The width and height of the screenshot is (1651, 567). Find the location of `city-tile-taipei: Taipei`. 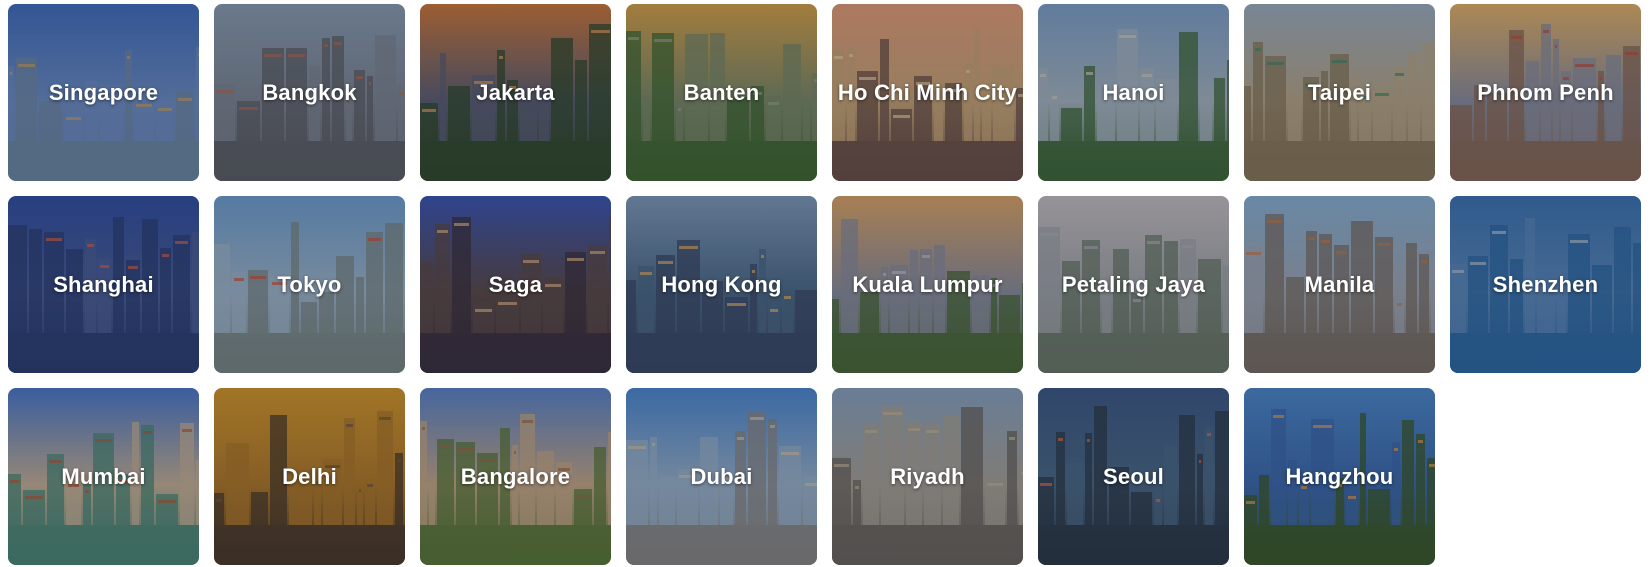

city-tile-taipei: Taipei is located at coordinates (1339, 92).